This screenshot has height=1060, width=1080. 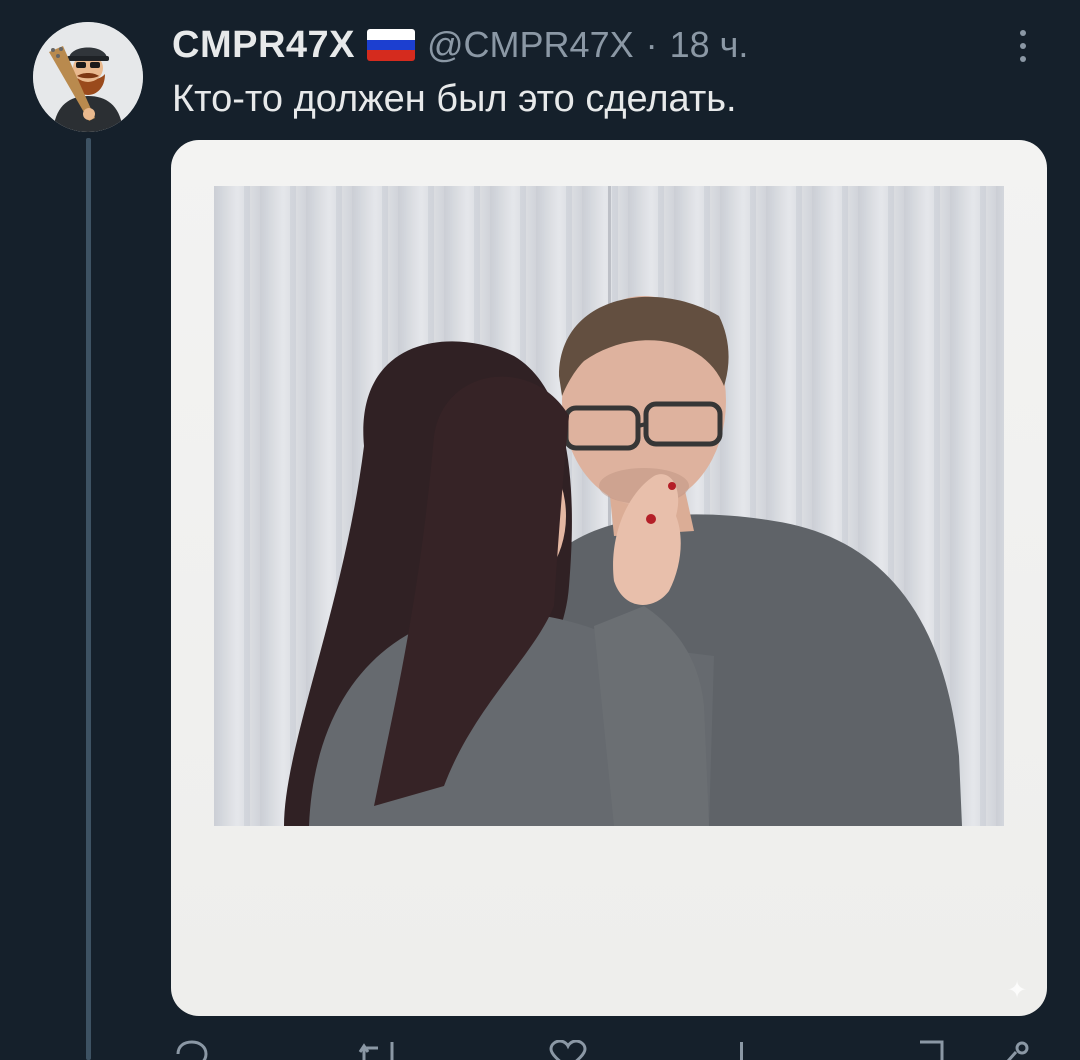 I want to click on avatar, so click(x=88, y=77).